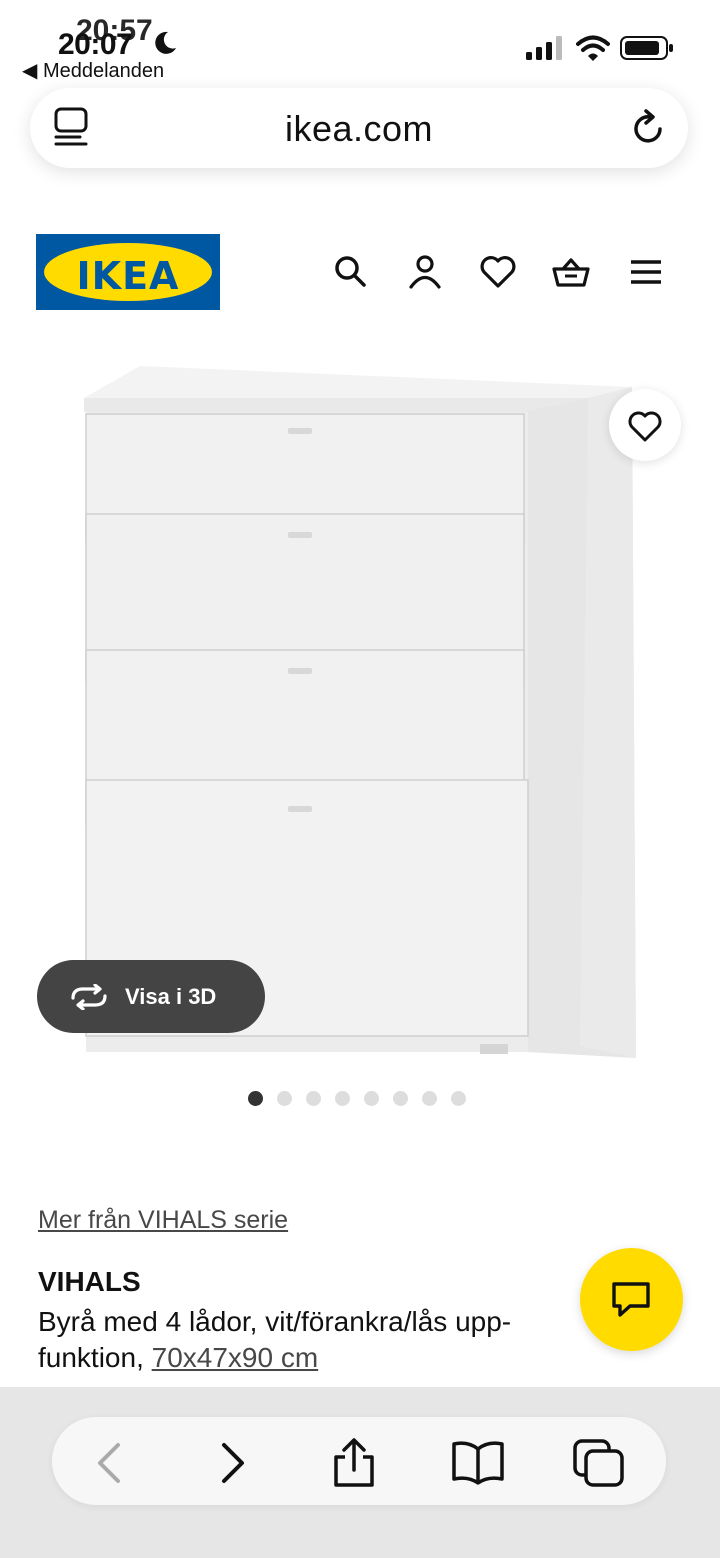 The image size is (720, 1558). What do you see at coordinates (93, 70) in the screenshot?
I see `back-to-app-link: ◀ Meddelanden` at bounding box center [93, 70].